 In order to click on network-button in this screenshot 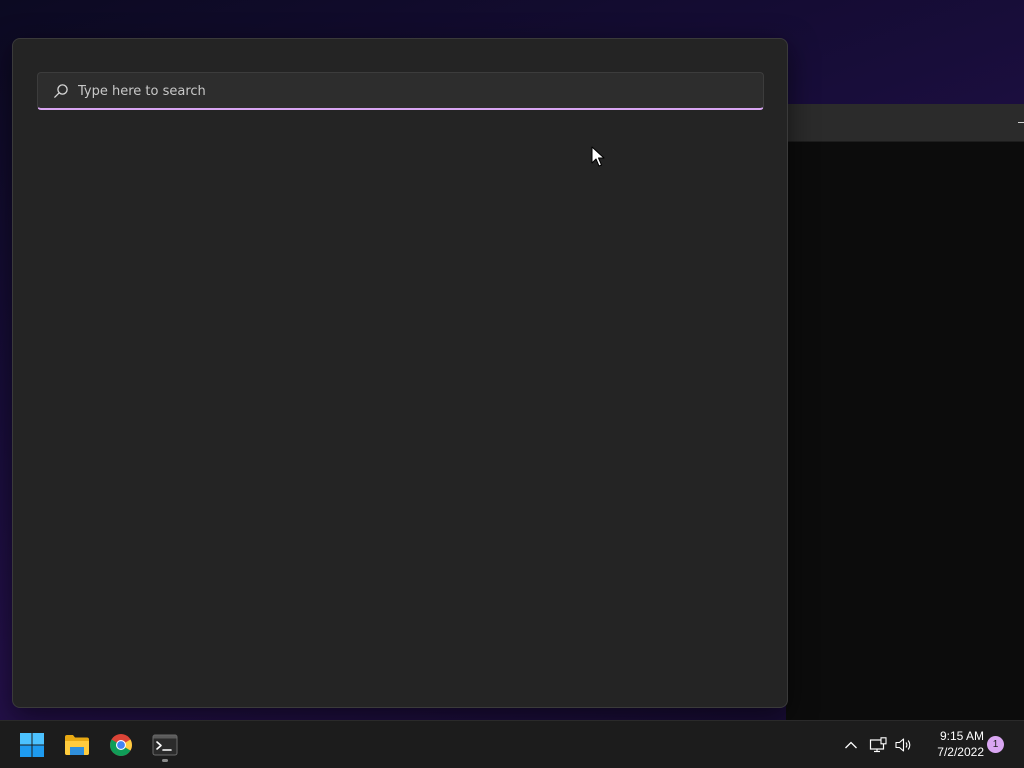, I will do `click(878, 745)`.